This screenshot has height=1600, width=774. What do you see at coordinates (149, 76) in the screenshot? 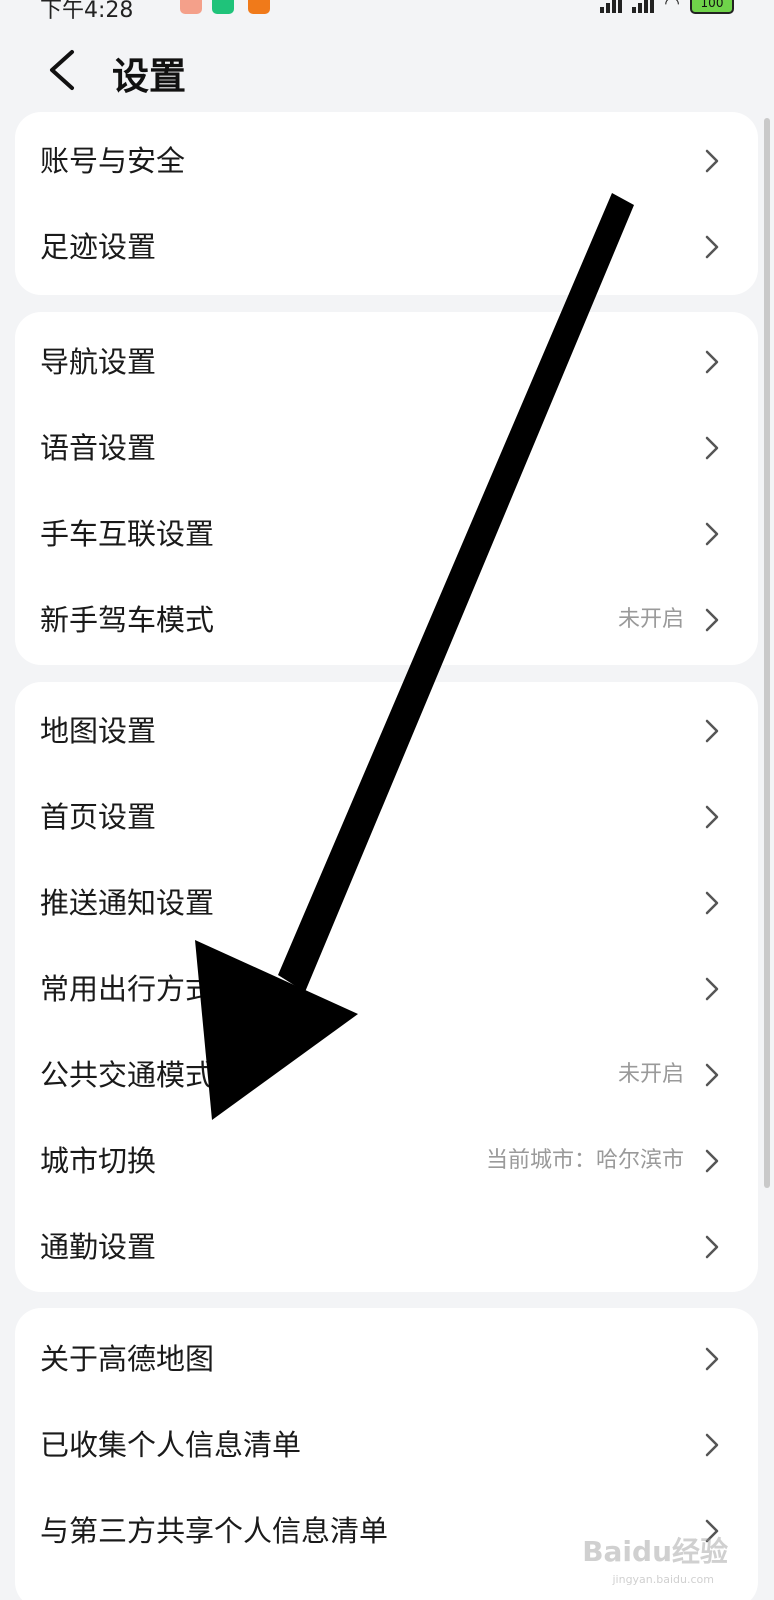
I see `page-title: 设置` at bounding box center [149, 76].